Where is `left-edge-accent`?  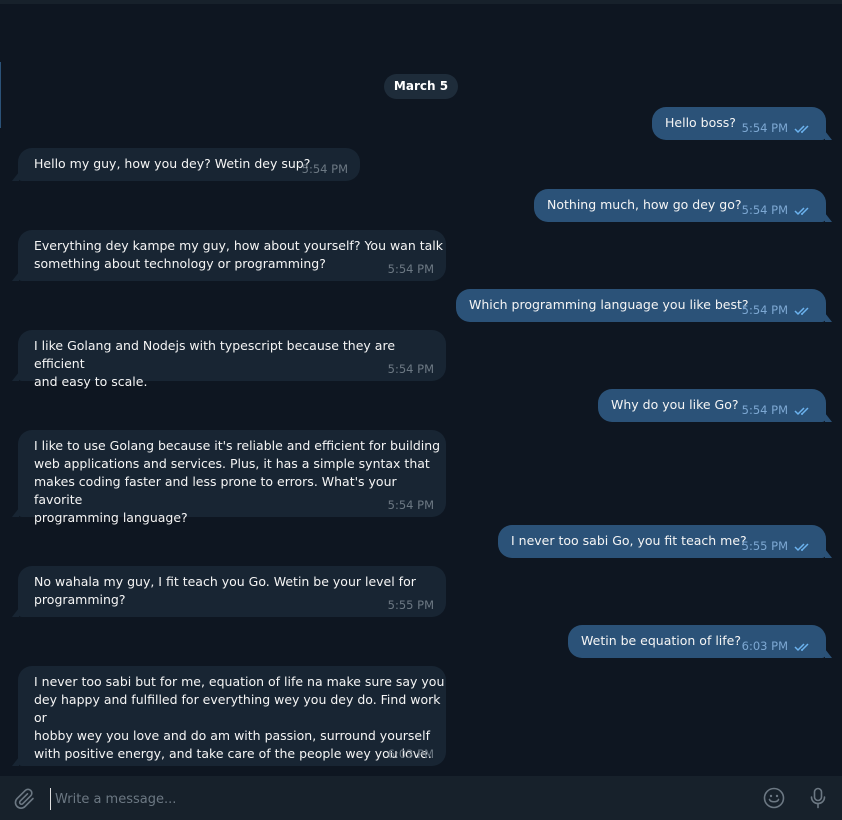 left-edge-accent is located at coordinates (0, 95).